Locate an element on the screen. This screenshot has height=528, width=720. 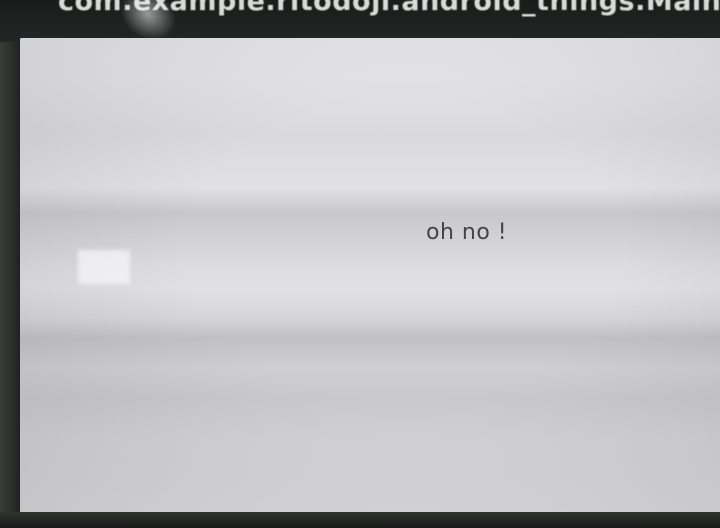
screen-reflection is located at coordinates (104, 267).